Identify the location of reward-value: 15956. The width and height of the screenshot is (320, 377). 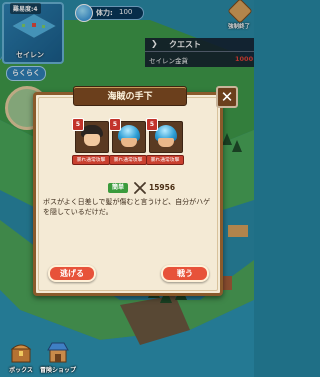
(162, 187).